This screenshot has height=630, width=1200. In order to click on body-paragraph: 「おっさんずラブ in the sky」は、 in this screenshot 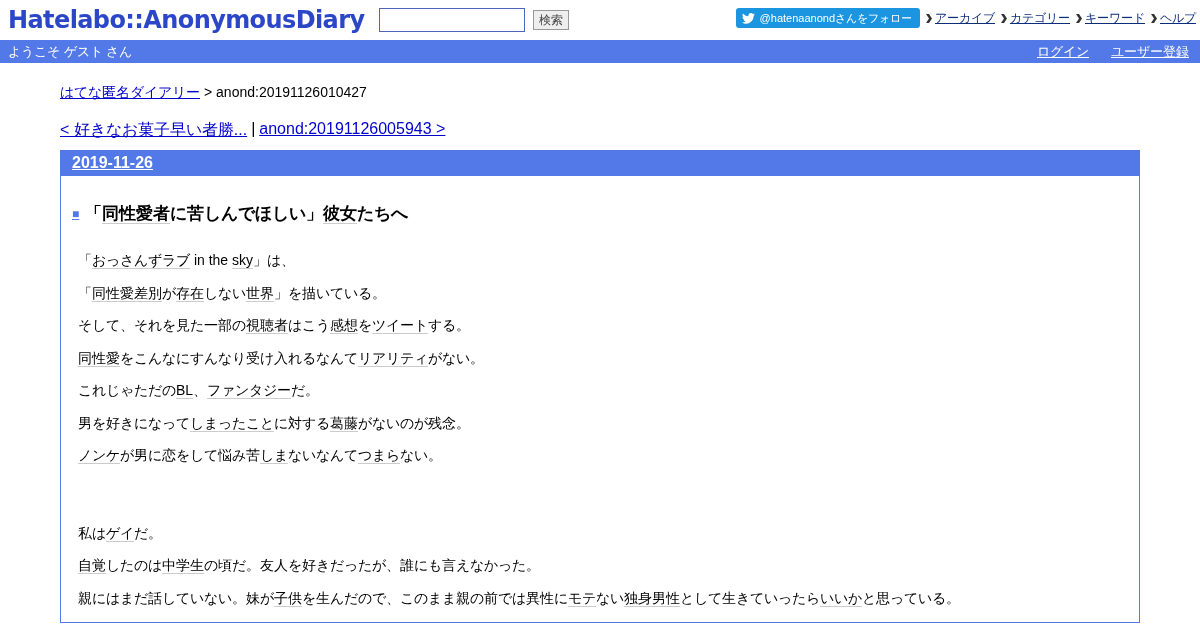, I will do `click(187, 261)`.